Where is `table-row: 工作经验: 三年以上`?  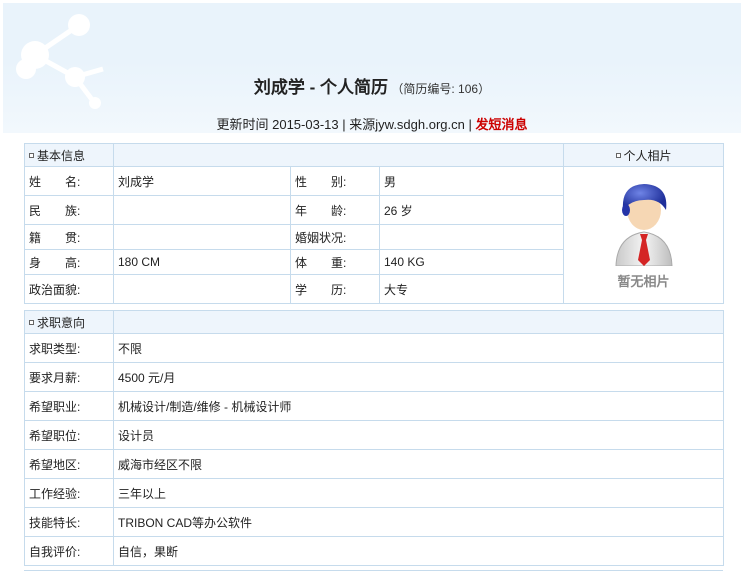
table-row: 工作经验: 三年以上 is located at coordinates (374, 493).